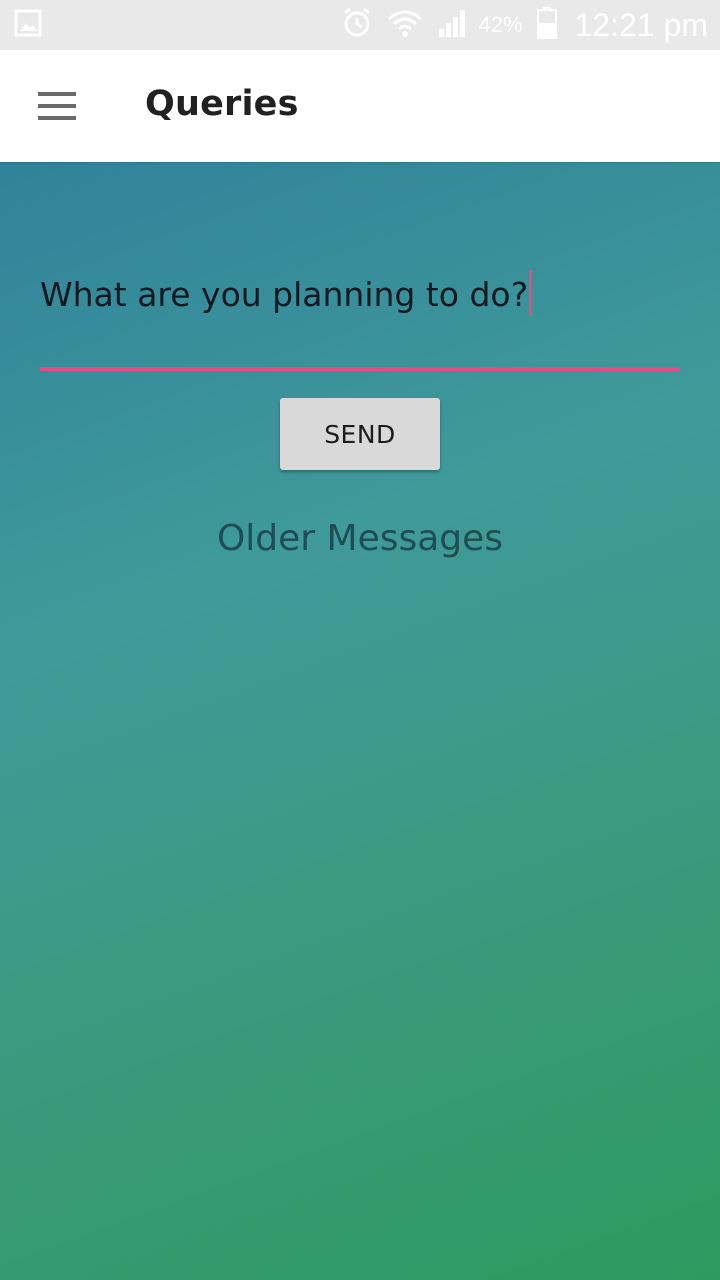 The image size is (720, 1280). Describe the element at coordinates (360, 434) in the screenshot. I see `send-button: SEND` at that location.